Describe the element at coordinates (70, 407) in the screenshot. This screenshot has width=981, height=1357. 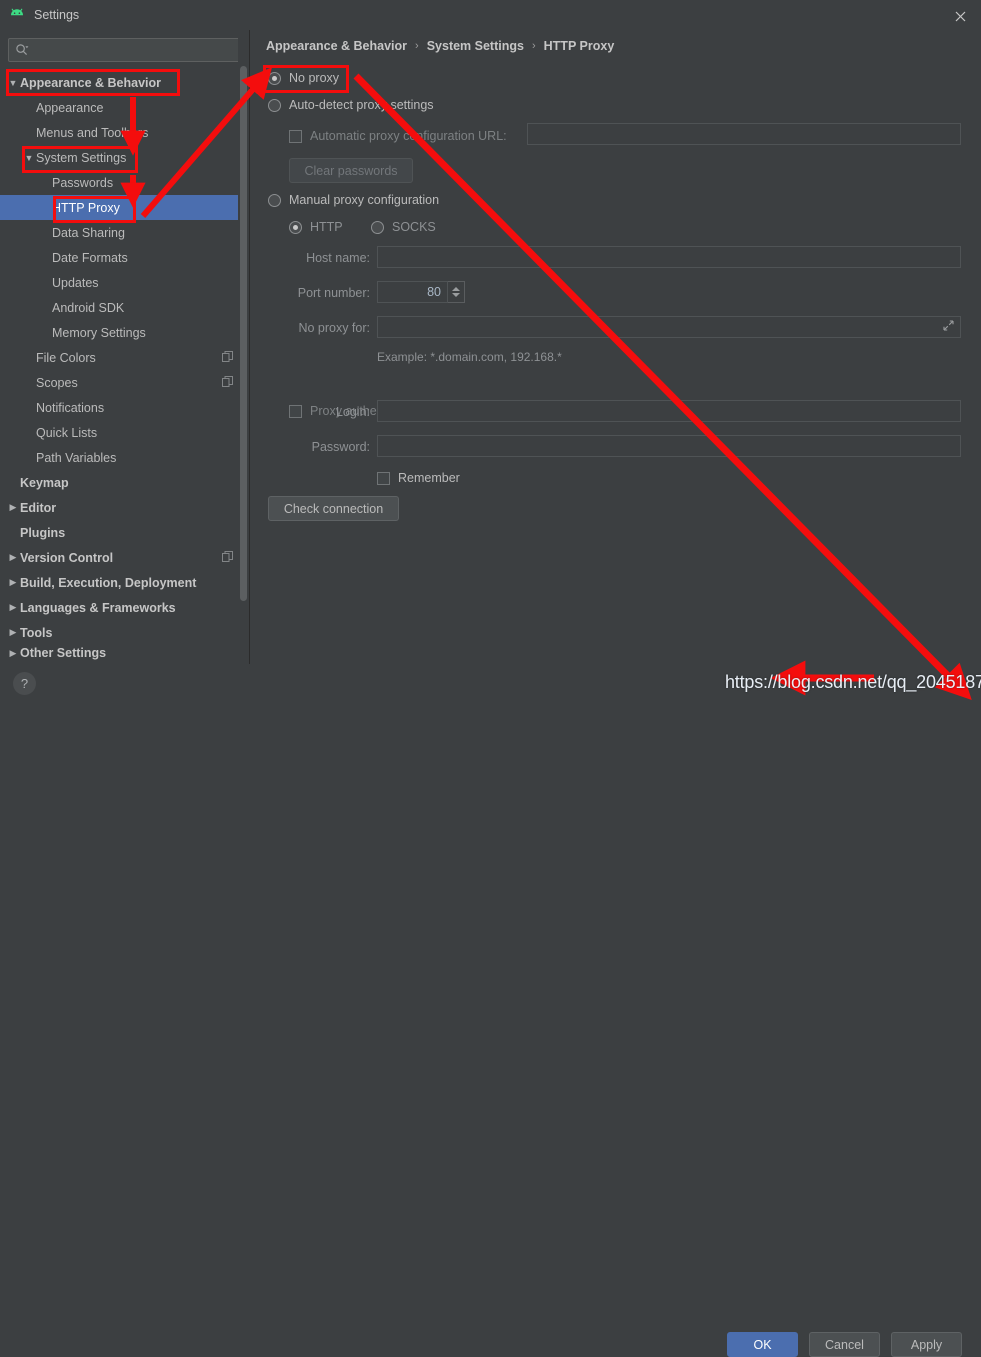
I see `sidebar-item-label: Notifications` at that location.